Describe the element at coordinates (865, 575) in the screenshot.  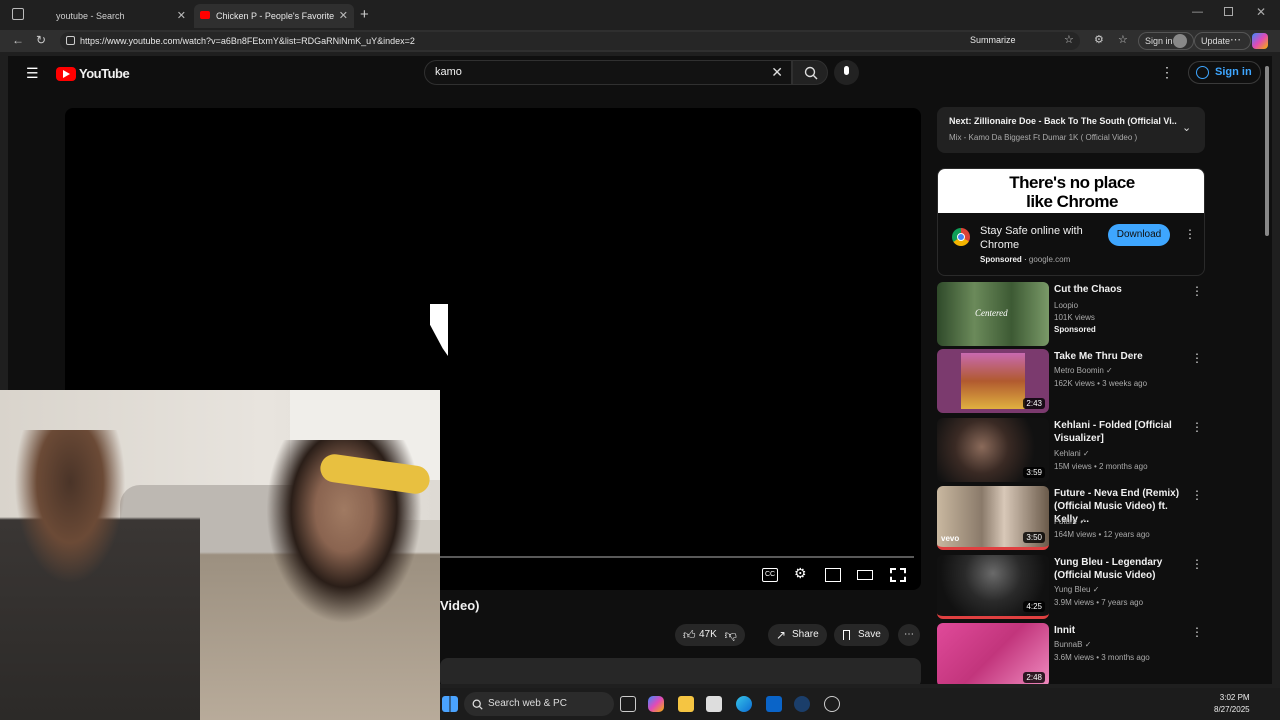
I see `theater-mode-icon` at that location.